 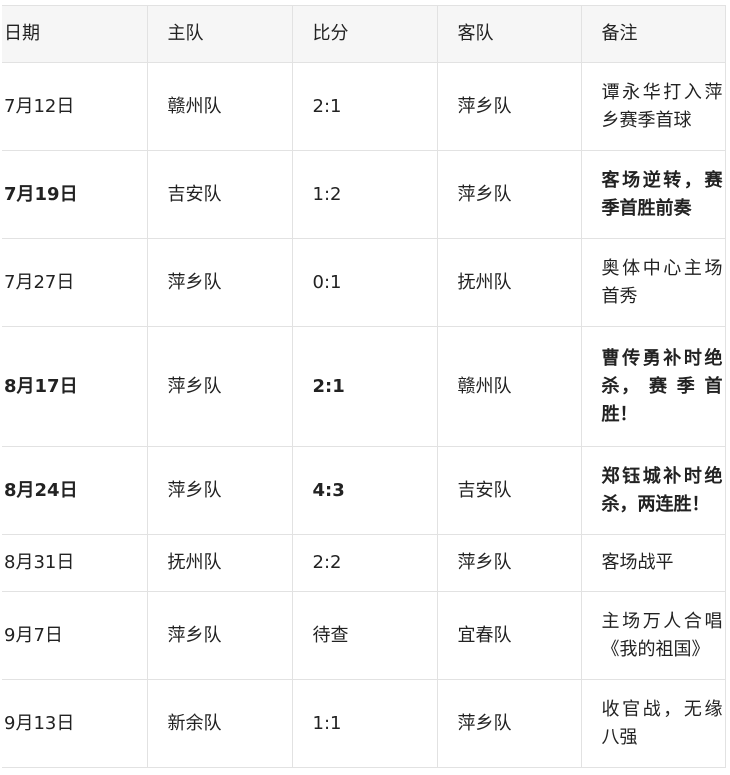 I want to click on cell-date: 9月13日, so click(x=75, y=723).